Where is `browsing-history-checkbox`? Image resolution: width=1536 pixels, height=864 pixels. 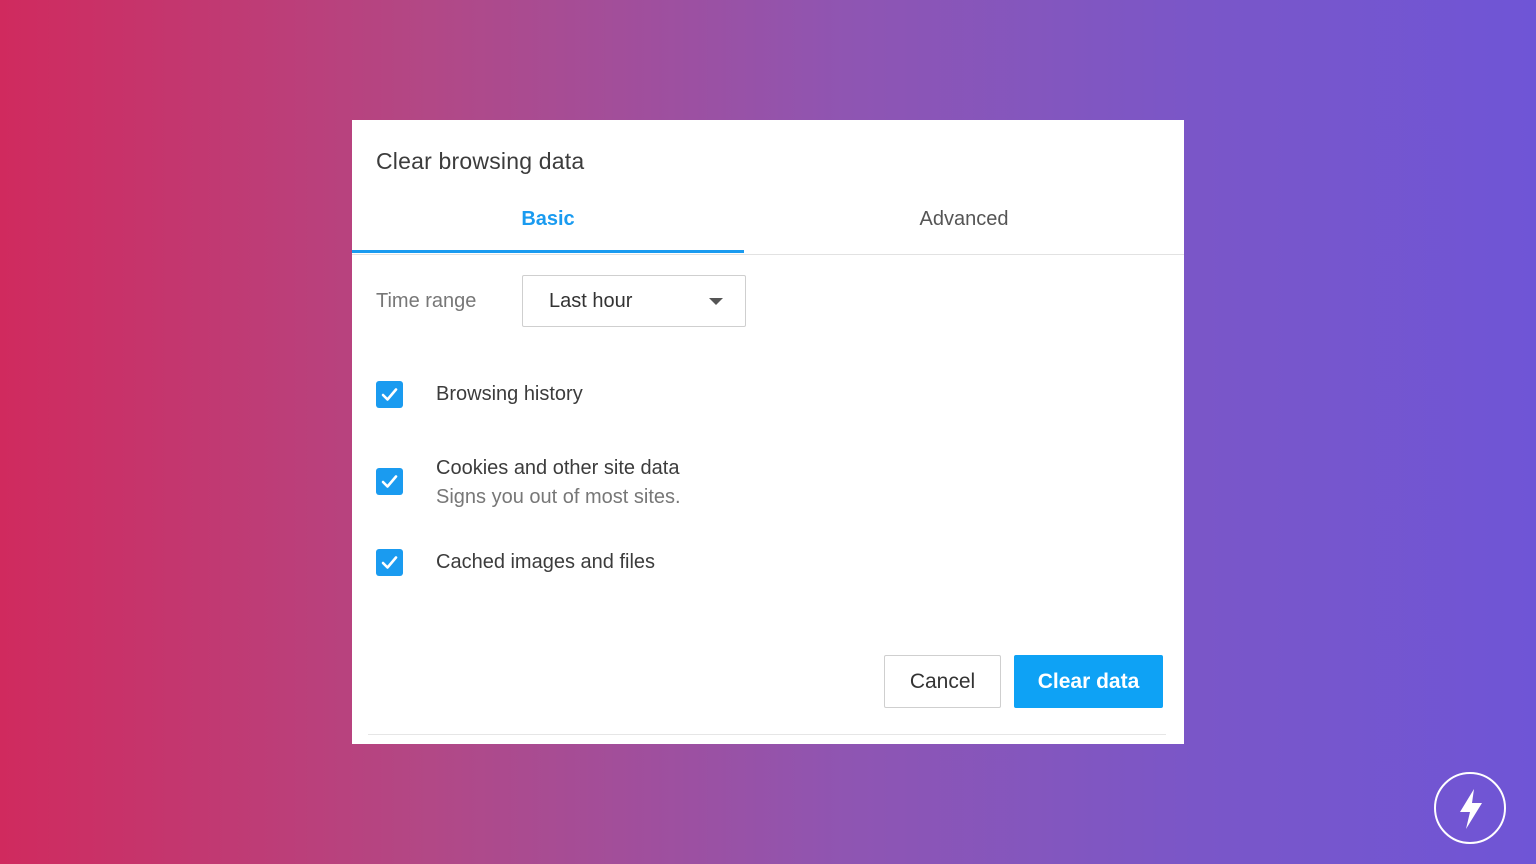 browsing-history-checkbox is located at coordinates (389, 394).